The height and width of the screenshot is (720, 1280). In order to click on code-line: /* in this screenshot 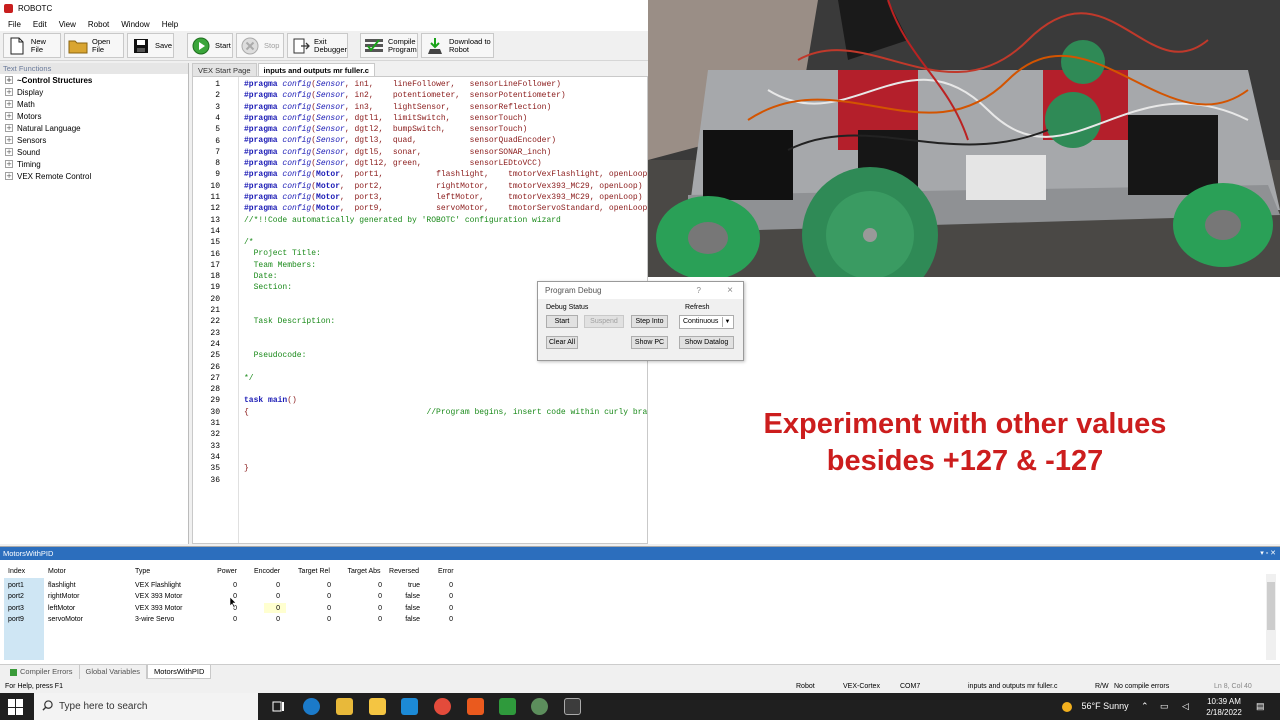, I will do `click(445, 242)`.